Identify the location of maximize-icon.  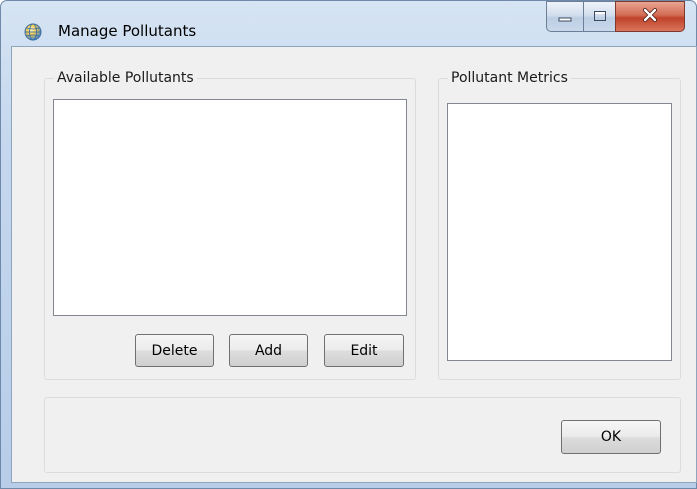
(600, 16).